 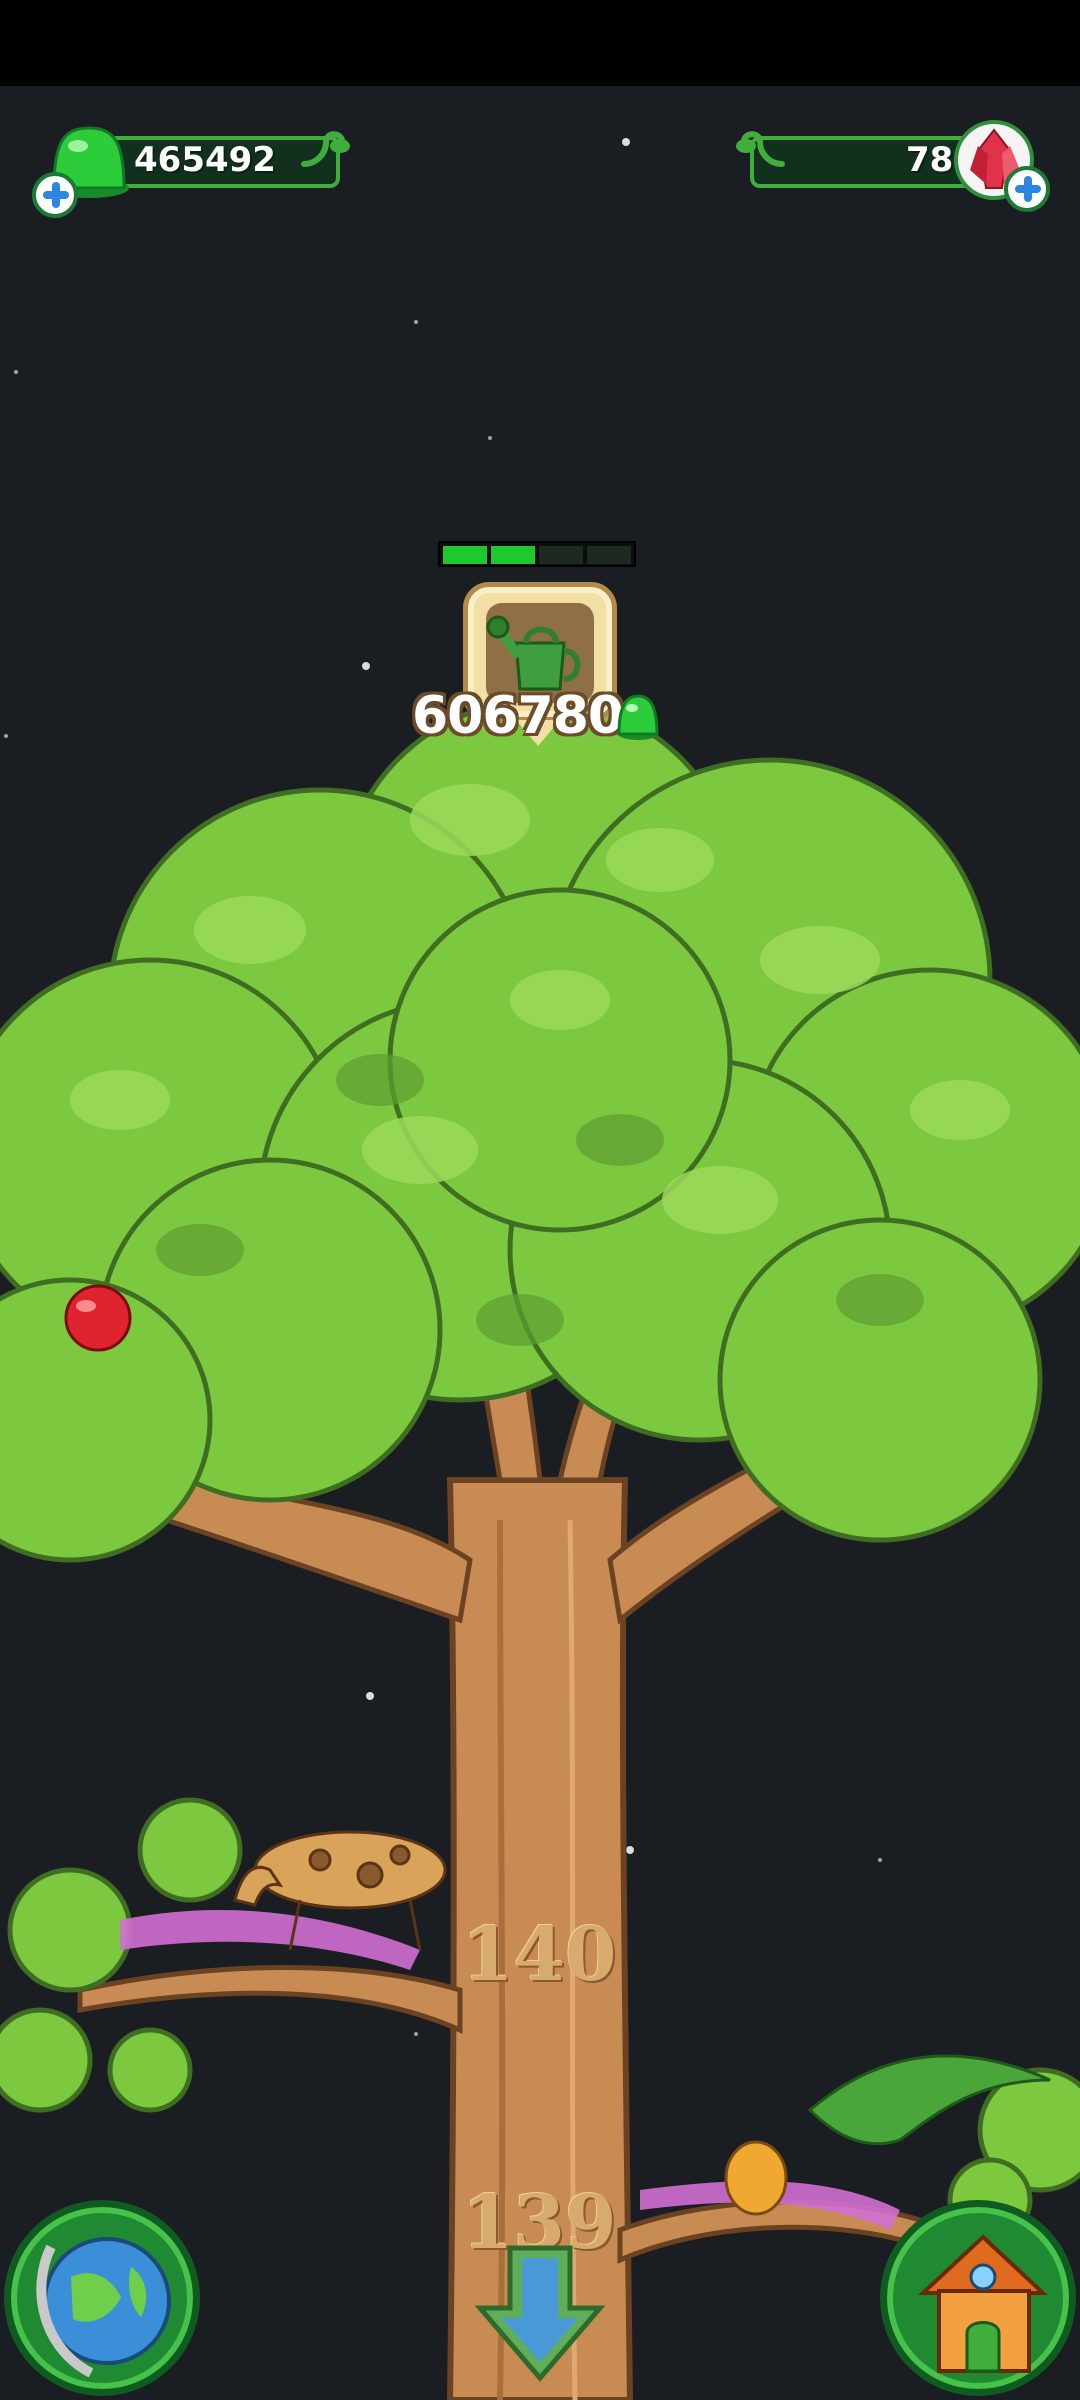 I want to click on green-jelly-icon, so click(x=638, y=717).